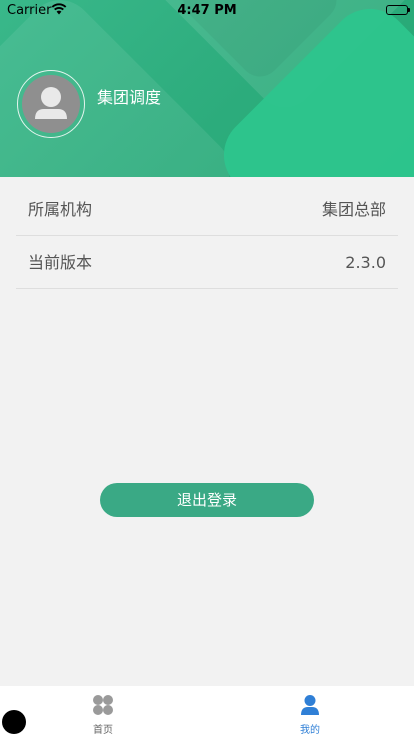 This screenshot has width=414, height=736. Describe the element at coordinates (103, 705) in the screenshot. I see `grid-icon` at that location.